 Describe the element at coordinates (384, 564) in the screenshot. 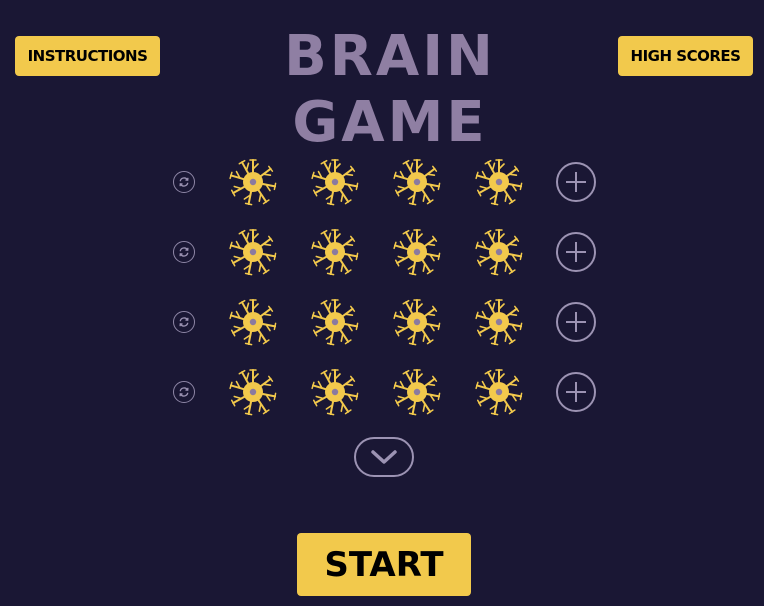

I see `start-button: START` at that location.